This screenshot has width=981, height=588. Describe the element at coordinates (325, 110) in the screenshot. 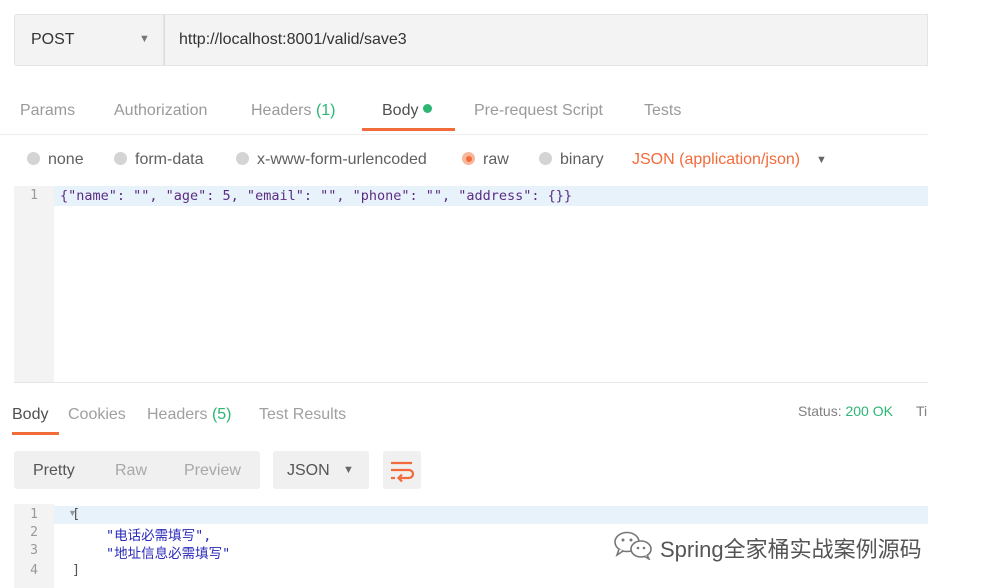

I see `tab-headers-count: (1)` at that location.